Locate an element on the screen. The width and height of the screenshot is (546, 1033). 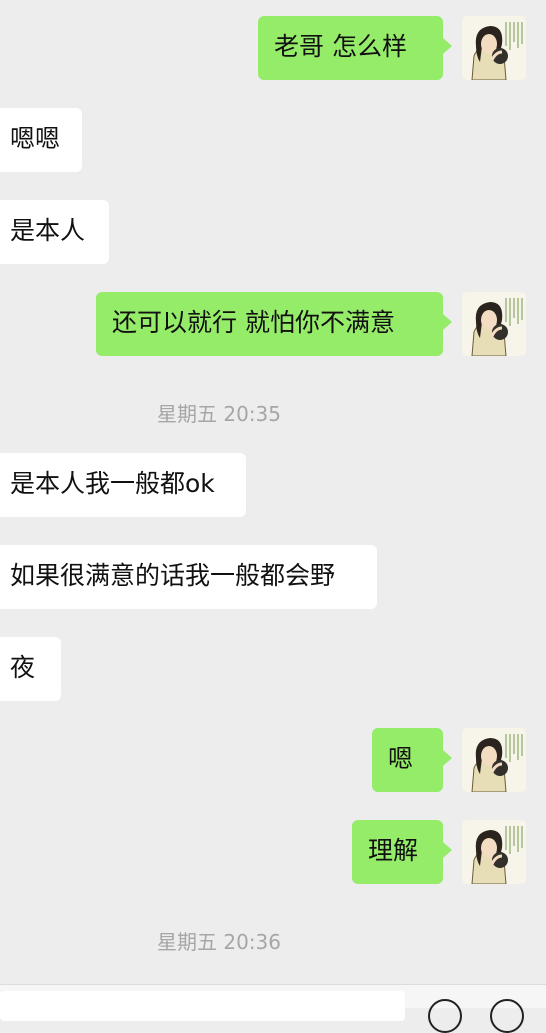
message-bubble: 是本人我一般都ok is located at coordinates (123, 485).